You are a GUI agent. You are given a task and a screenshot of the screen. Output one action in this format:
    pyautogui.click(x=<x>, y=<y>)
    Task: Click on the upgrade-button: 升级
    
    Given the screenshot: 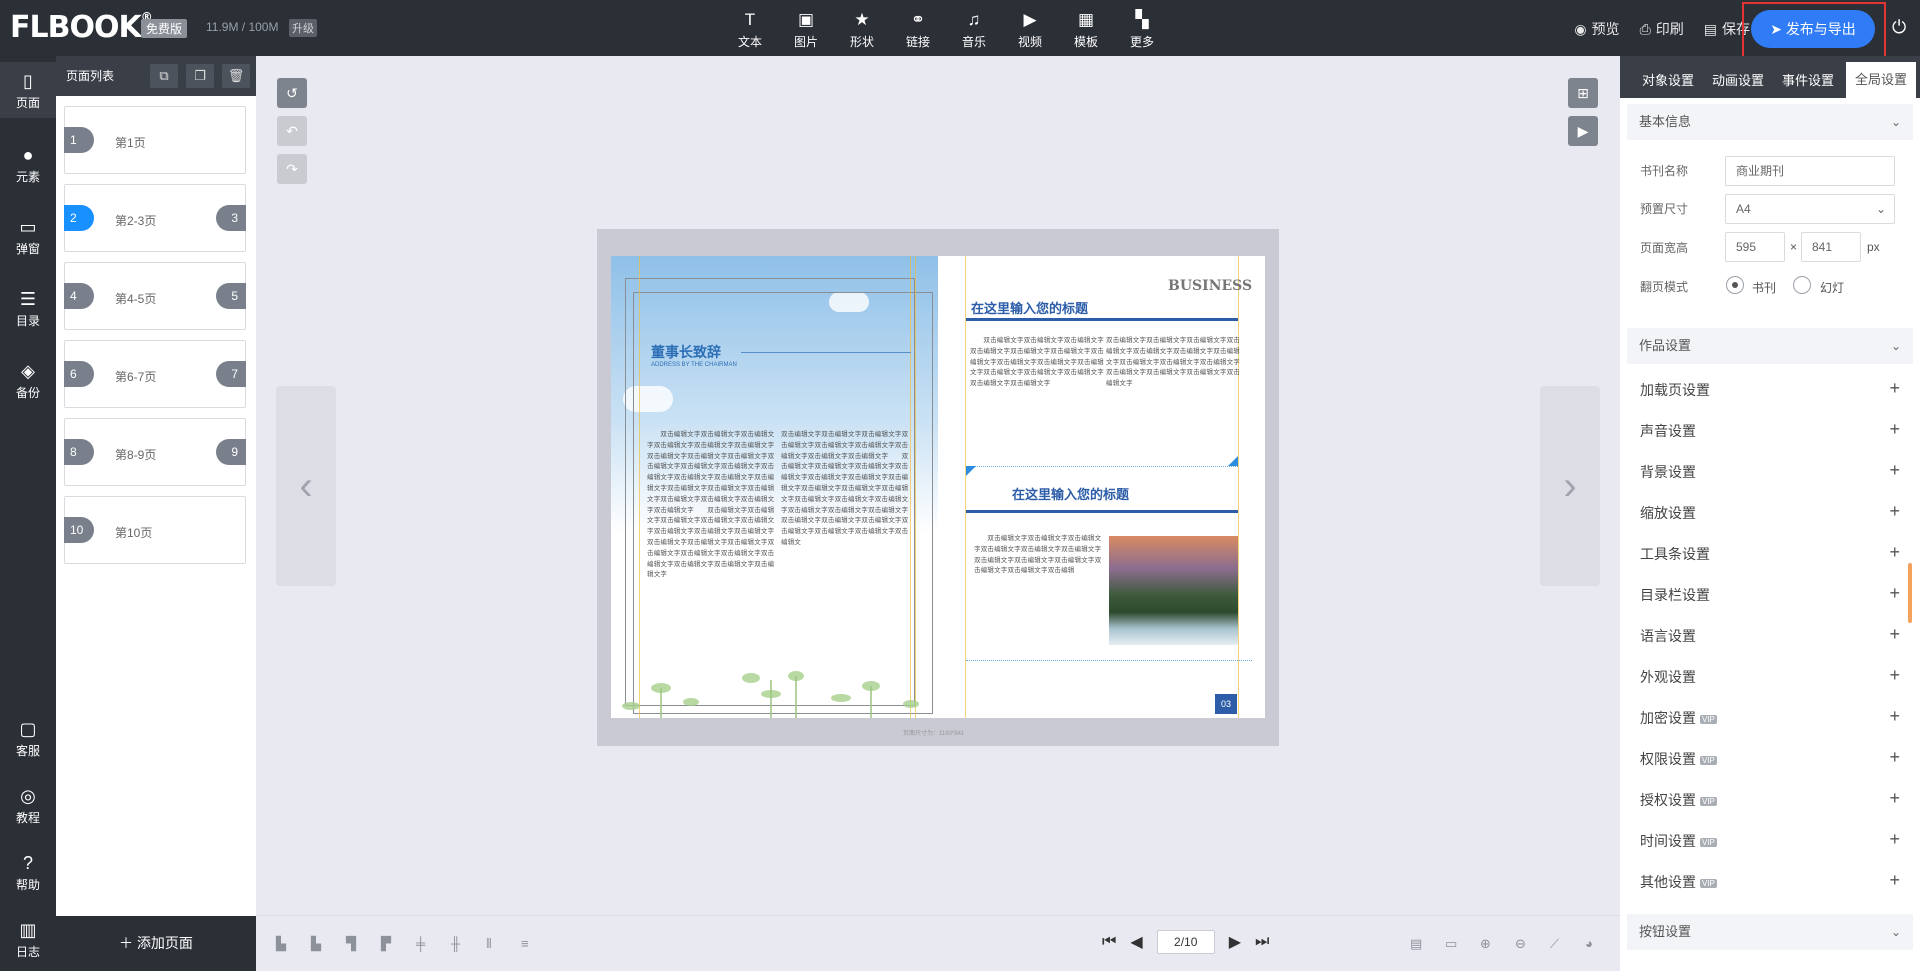 What is the action you would take?
    pyautogui.click(x=303, y=28)
    